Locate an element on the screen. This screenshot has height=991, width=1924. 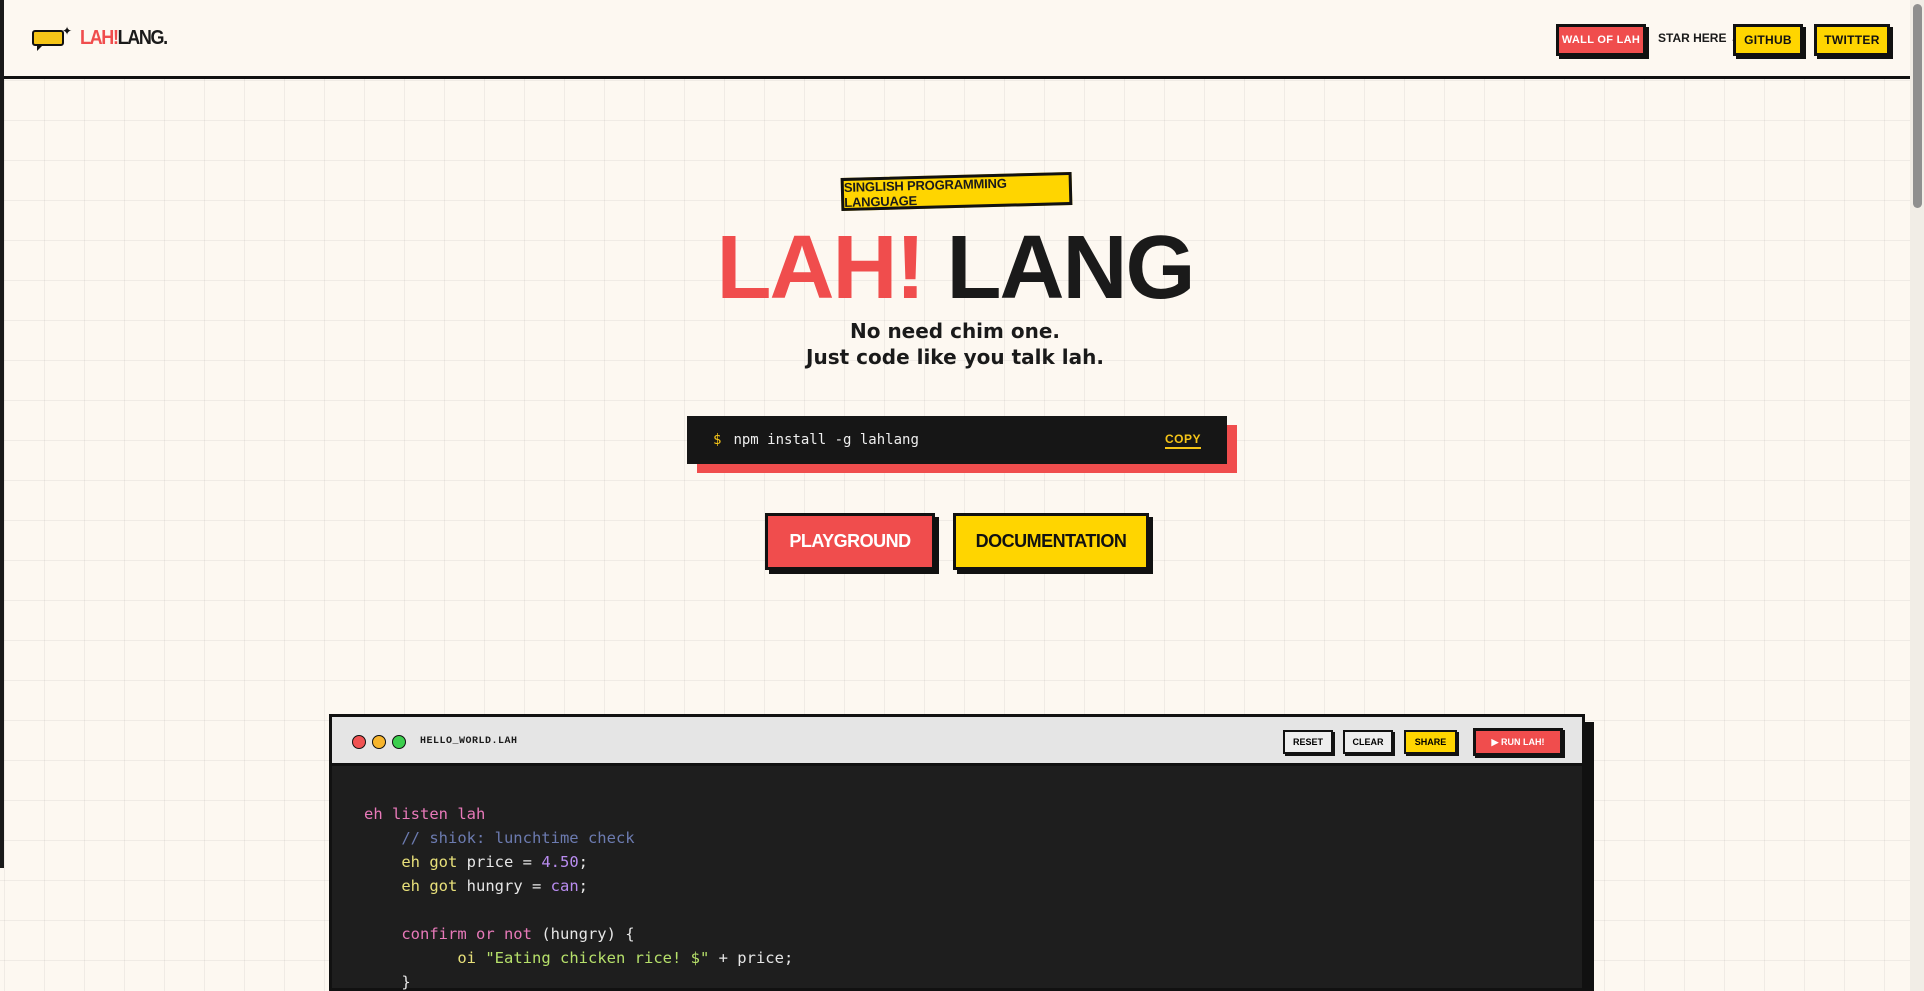
hero-title-red: LAH! is located at coordinates (821, 268).